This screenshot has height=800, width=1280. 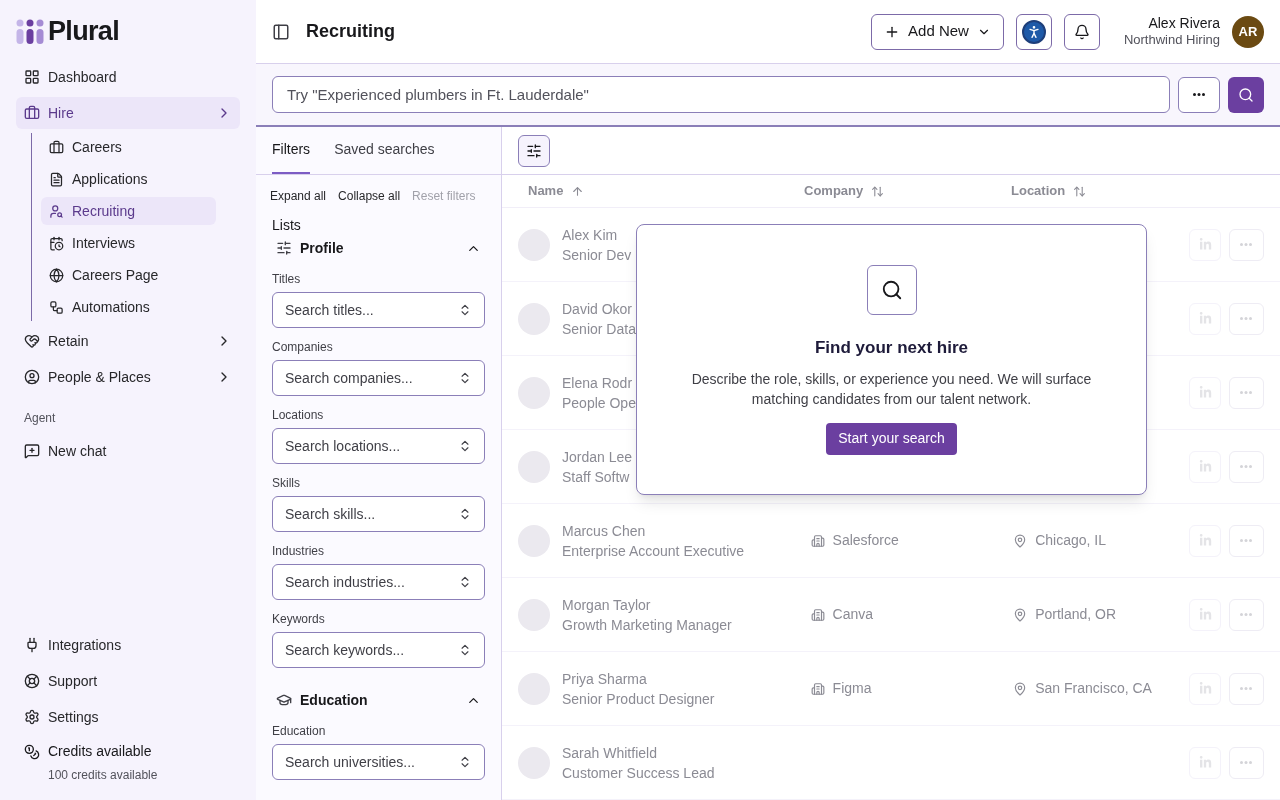 What do you see at coordinates (647, 625) in the screenshot?
I see `candidate-title: Growth Marketing Manager` at bounding box center [647, 625].